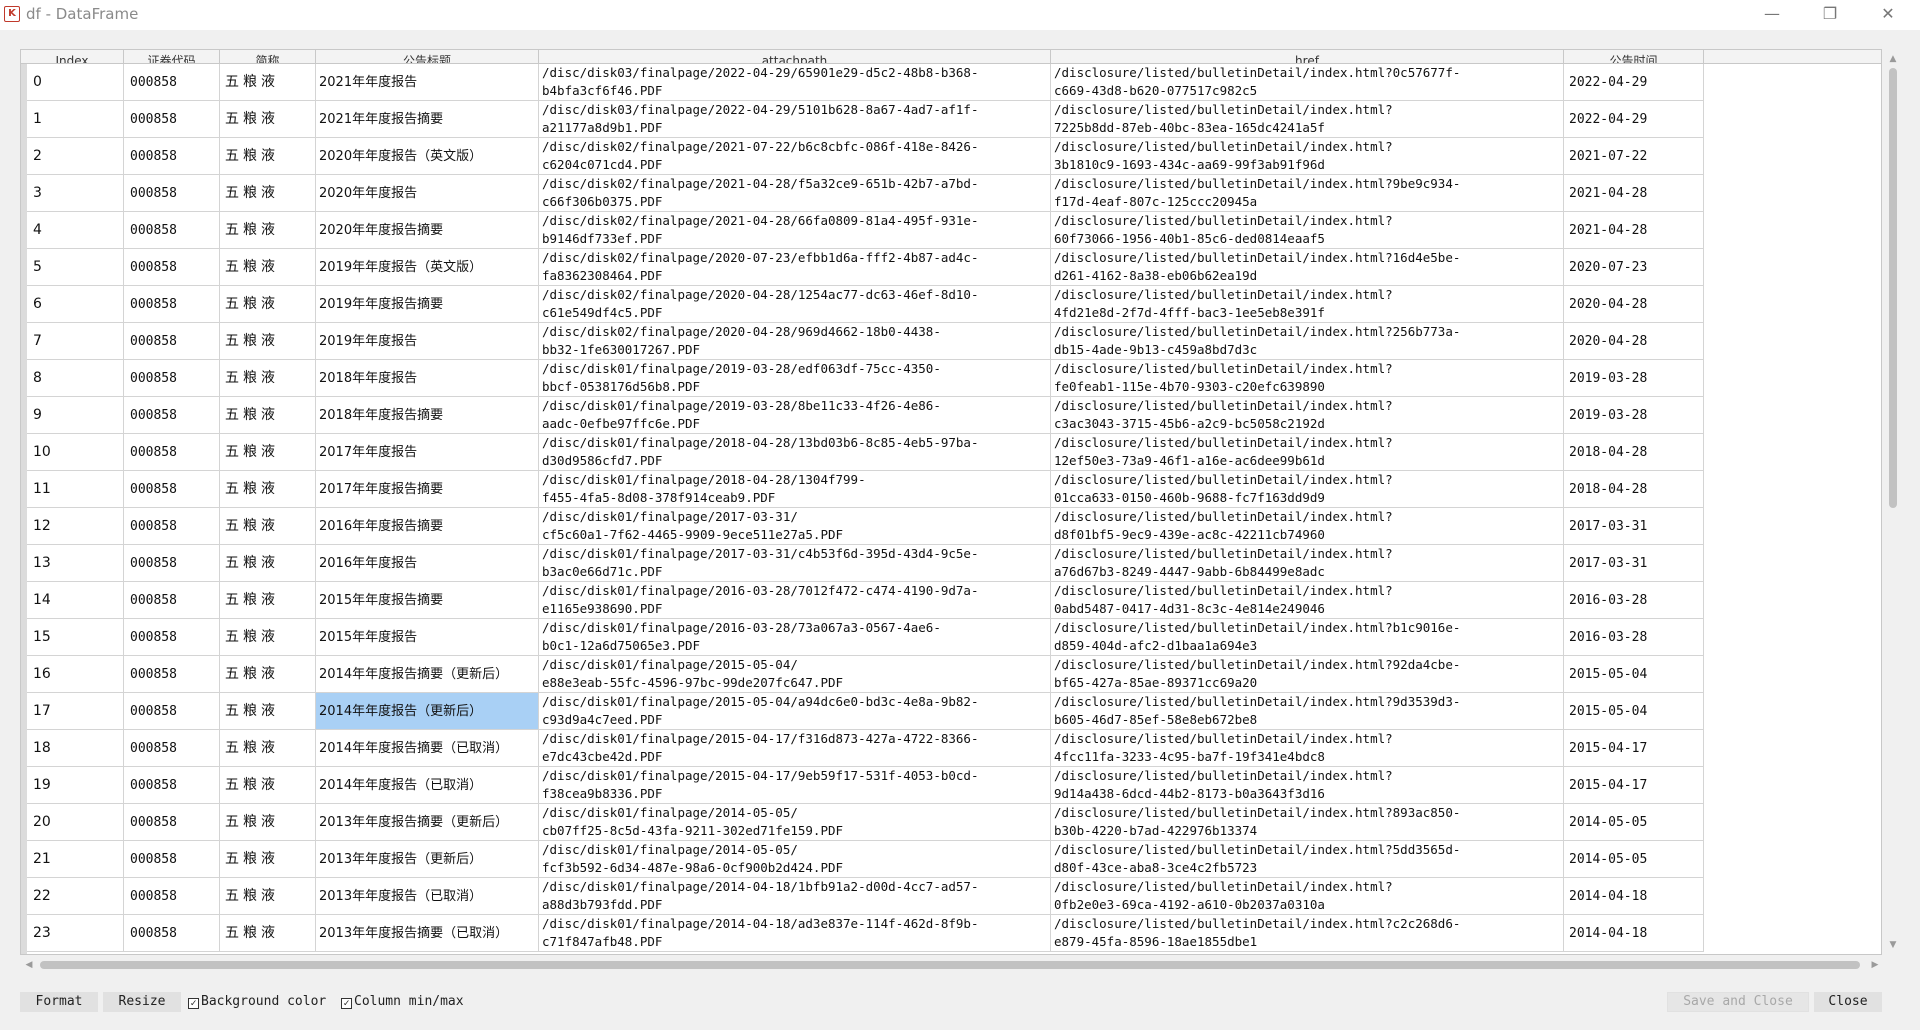  What do you see at coordinates (75, 156) in the screenshot?
I see `cell-index: 2` at bounding box center [75, 156].